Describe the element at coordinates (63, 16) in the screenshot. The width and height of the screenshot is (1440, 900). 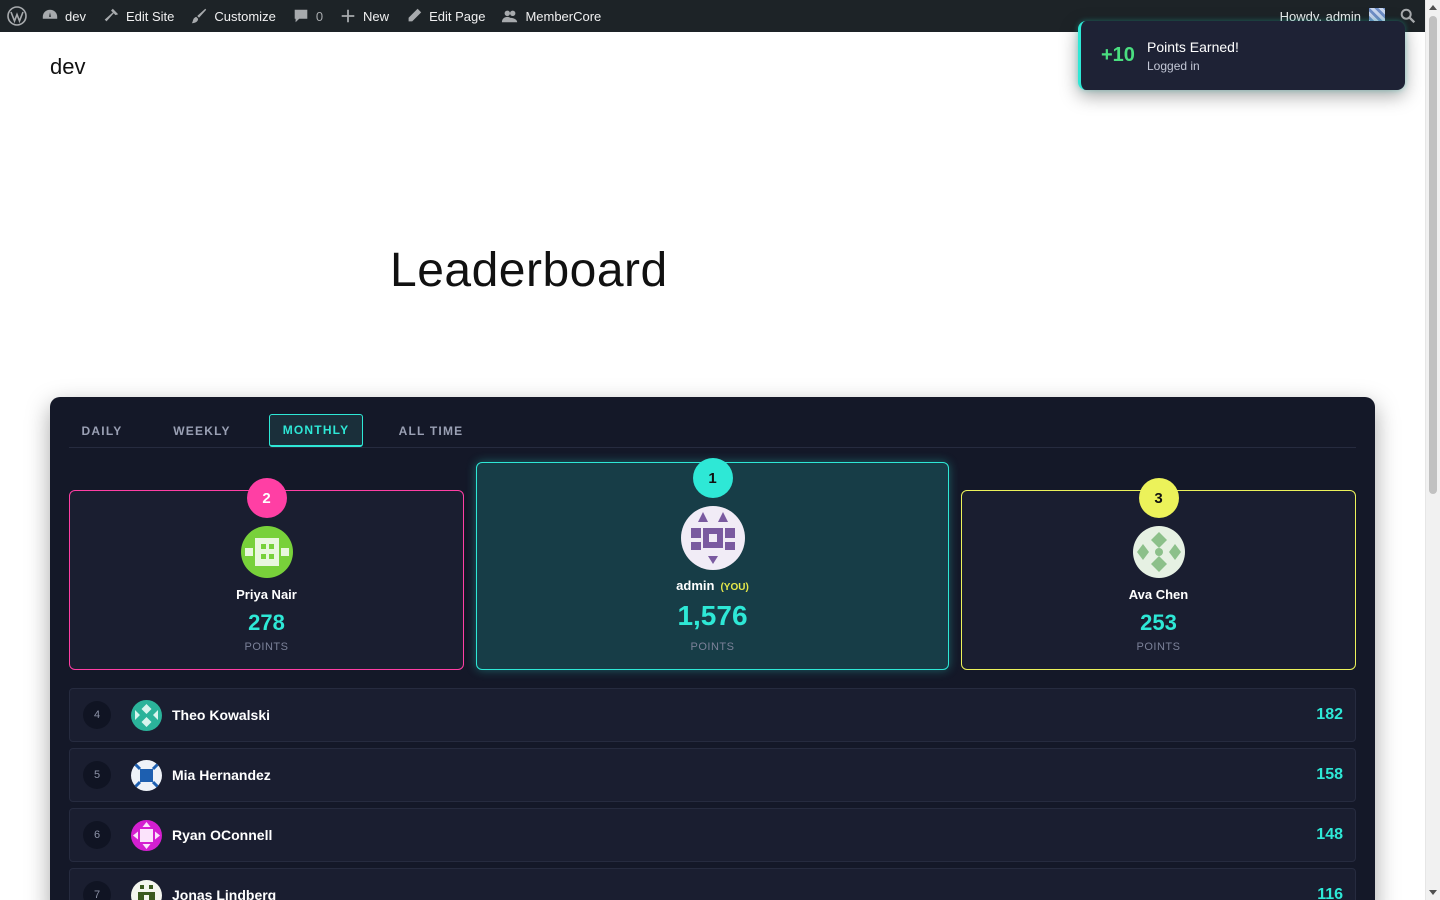
I see `admin-bar-site-link: dev` at that location.